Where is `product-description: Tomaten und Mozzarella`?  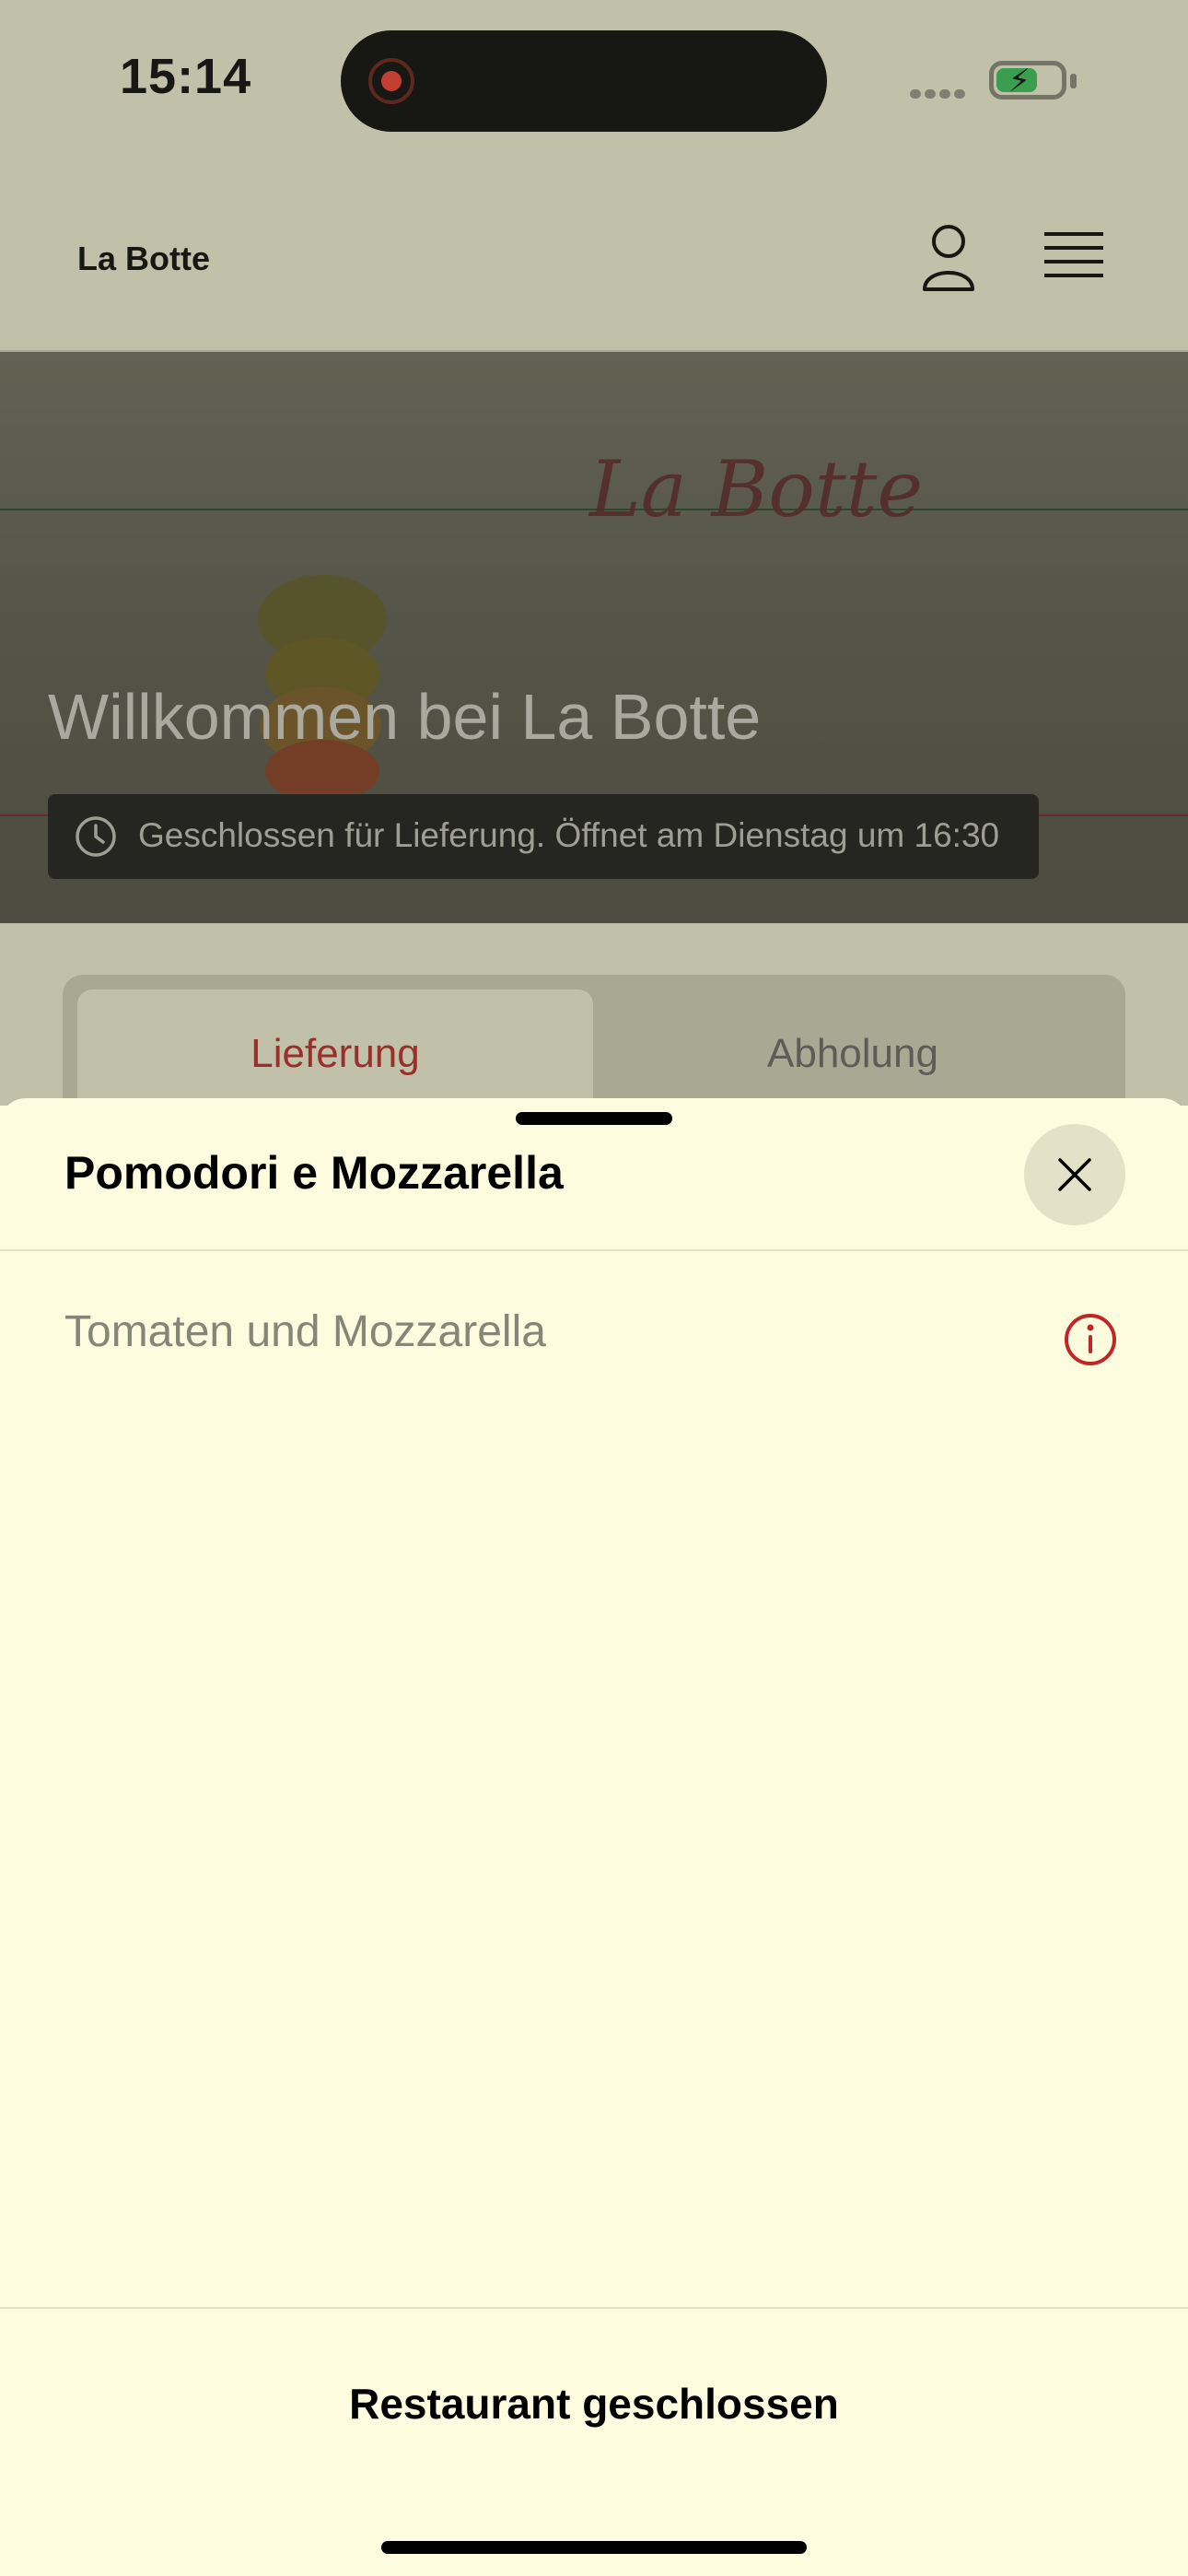
product-description: Tomaten und Mozzarella is located at coordinates (305, 1331).